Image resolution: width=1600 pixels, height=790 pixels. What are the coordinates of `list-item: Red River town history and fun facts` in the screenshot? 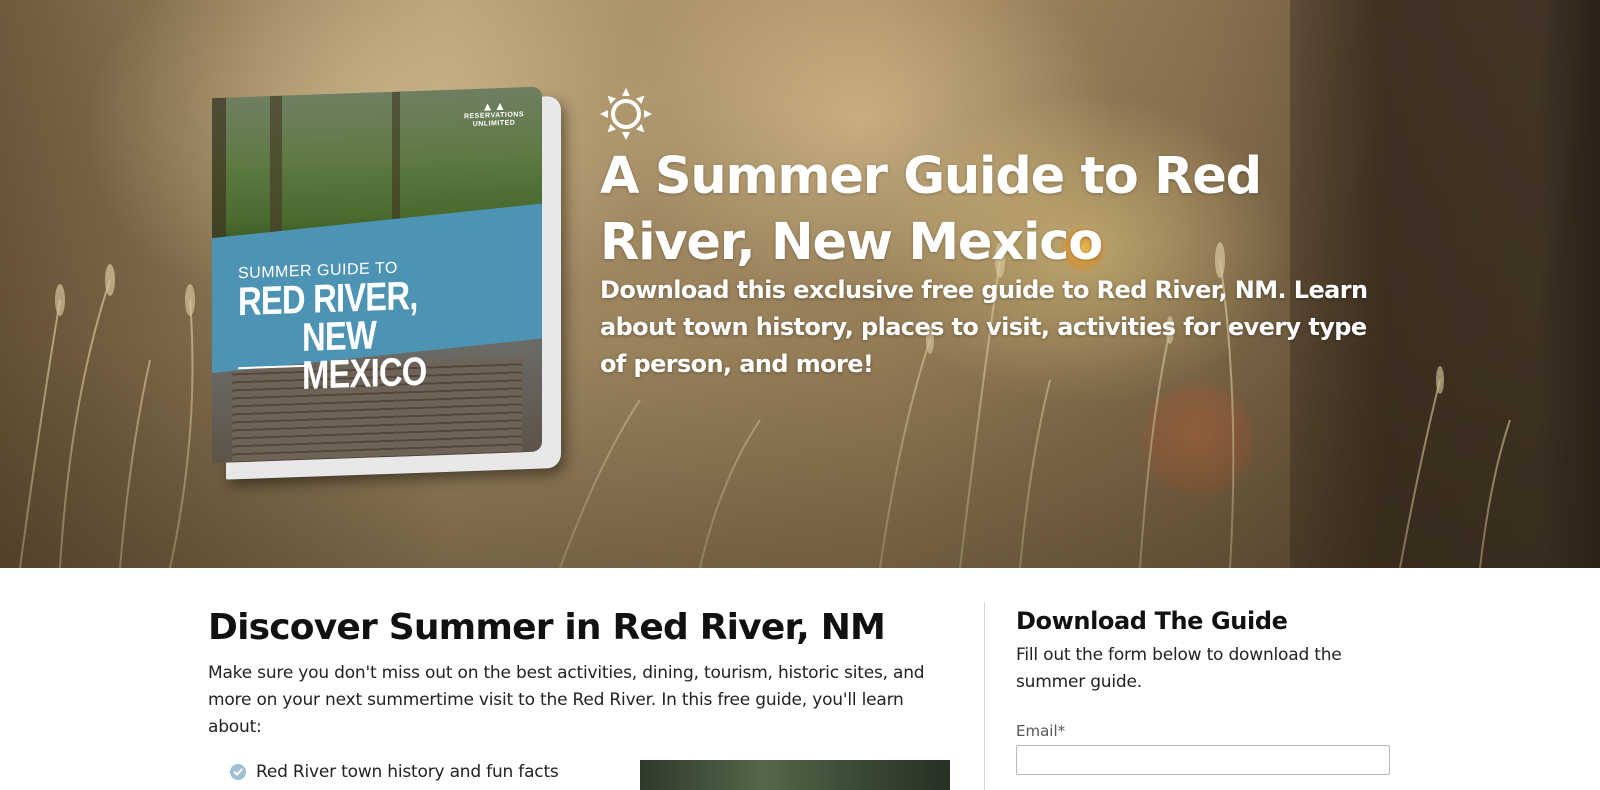 It's located at (394, 772).